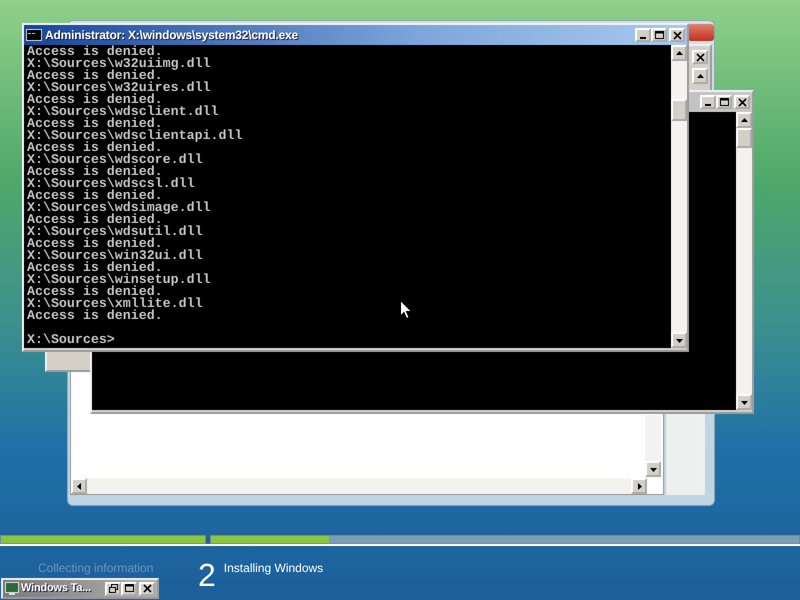  I want to click on cursor-icon, so click(406, 310).